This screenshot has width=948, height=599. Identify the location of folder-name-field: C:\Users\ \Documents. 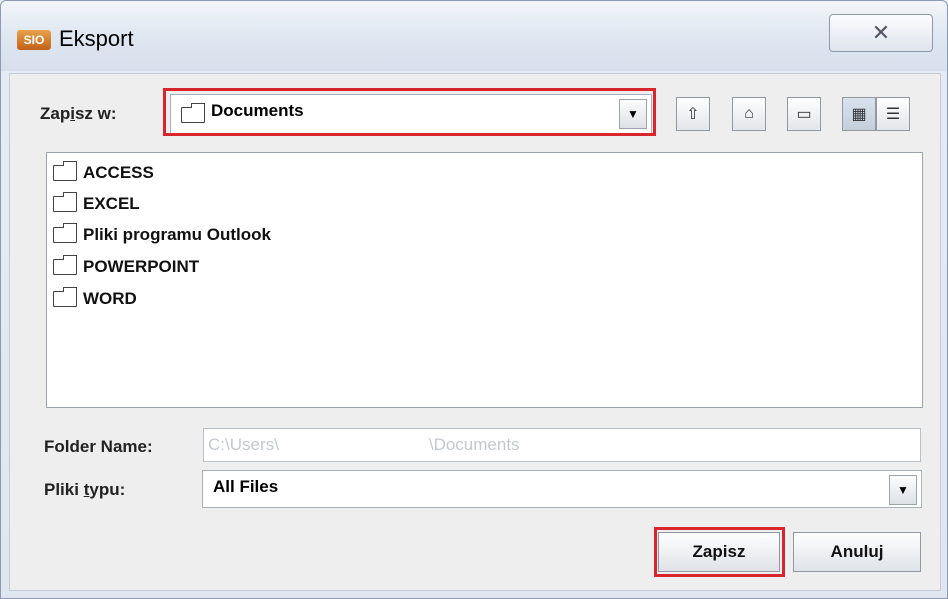
(562, 445).